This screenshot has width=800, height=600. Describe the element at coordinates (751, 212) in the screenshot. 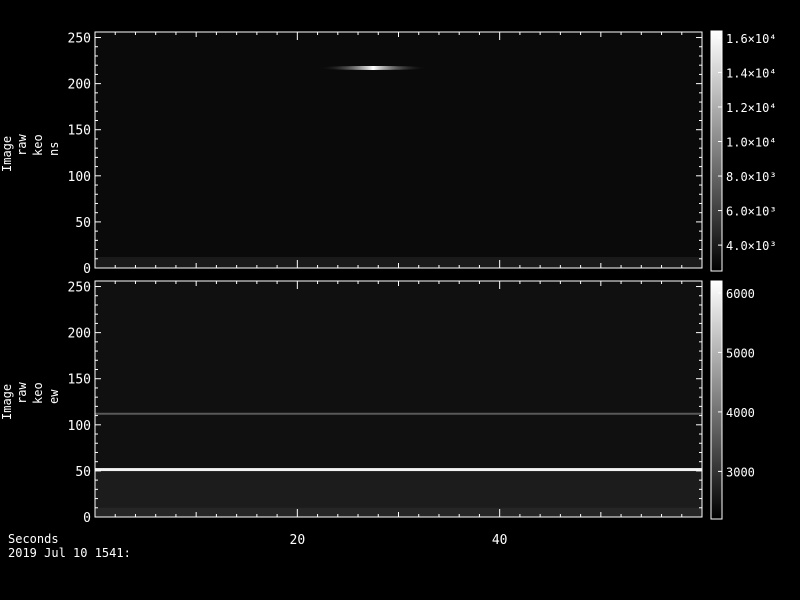

I see `colorbar-0-tick-label-6000: 6.0×10³` at that location.